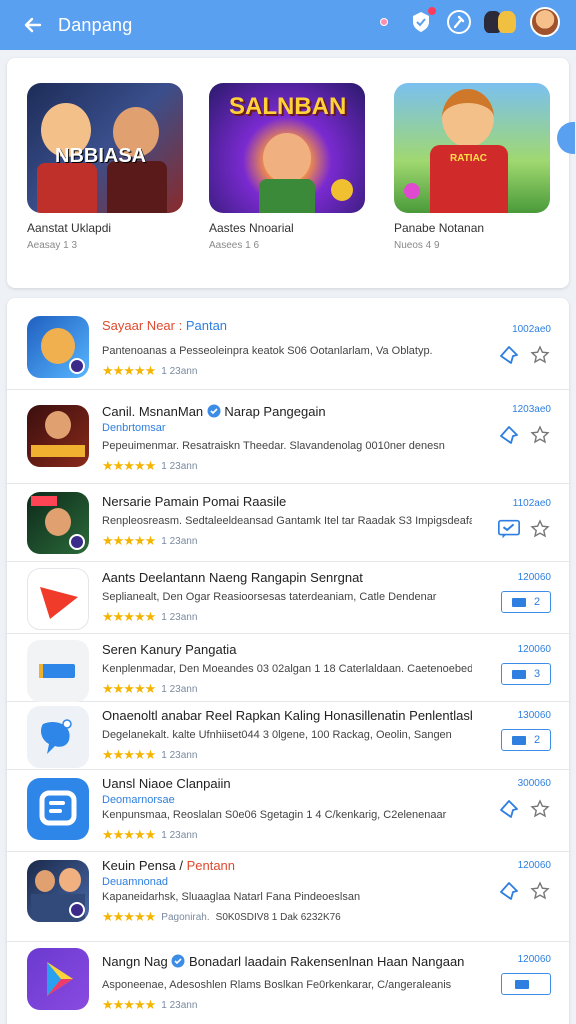 This screenshot has height=1024, width=576. Describe the element at coordinates (472, 148) in the screenshot. I see `featured-thumbnail: RATIAC` at that location.